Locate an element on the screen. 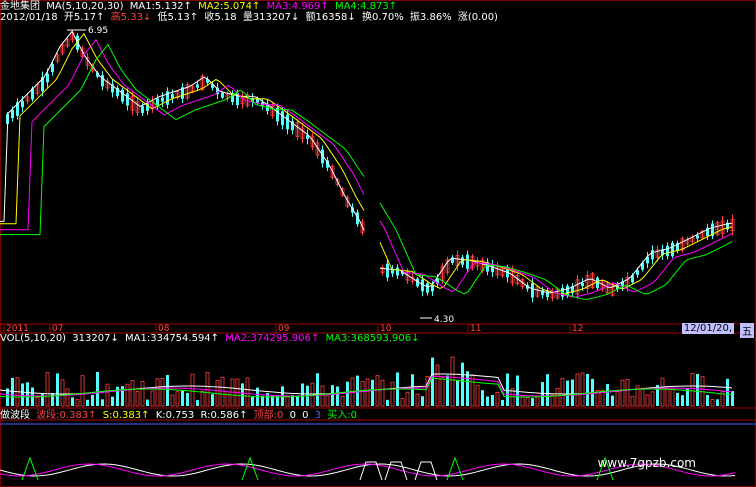  vol-value: 313207↓ is located at coordinates (95, 338).